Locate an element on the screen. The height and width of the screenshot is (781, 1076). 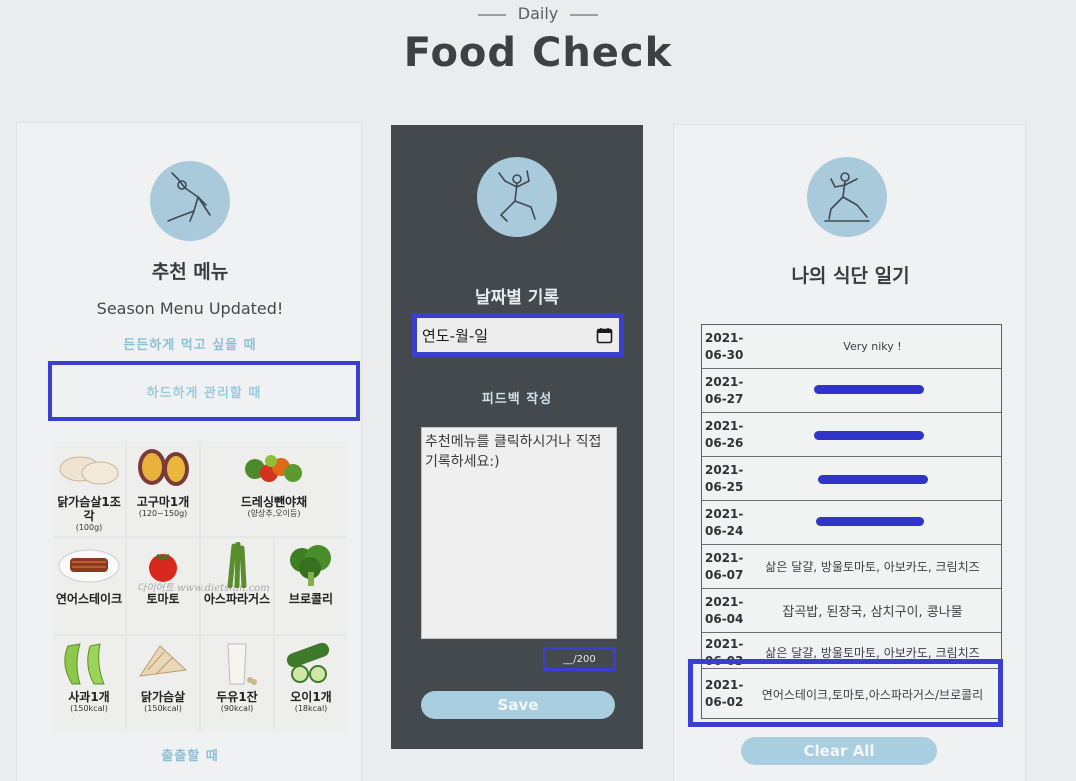
feedback-textarea: 추천메뉴를 클릭하시거나 직접 기록하세요:) is located at coordinates (519, 533).